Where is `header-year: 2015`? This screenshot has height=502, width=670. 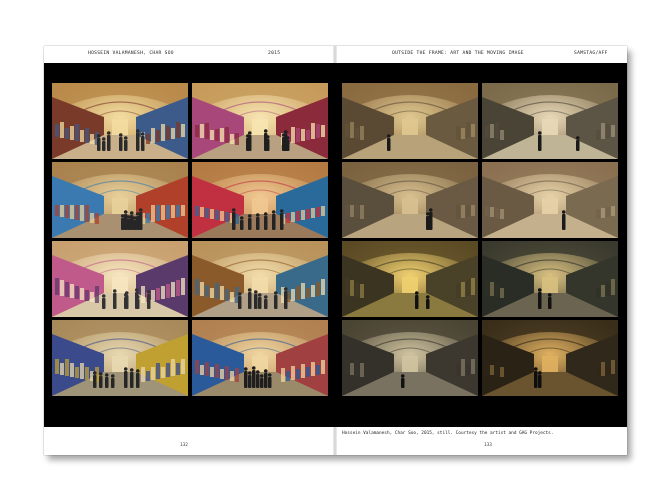 header-year: 2015 is located at coordinates (274, 53).